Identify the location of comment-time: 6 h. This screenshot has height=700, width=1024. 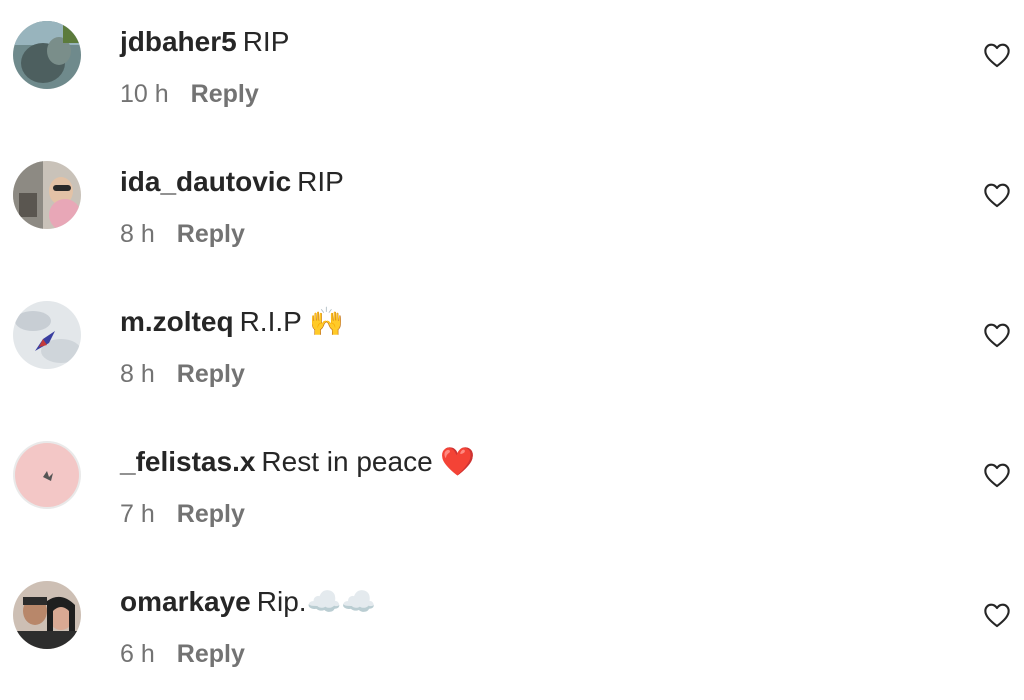
(137, 654).